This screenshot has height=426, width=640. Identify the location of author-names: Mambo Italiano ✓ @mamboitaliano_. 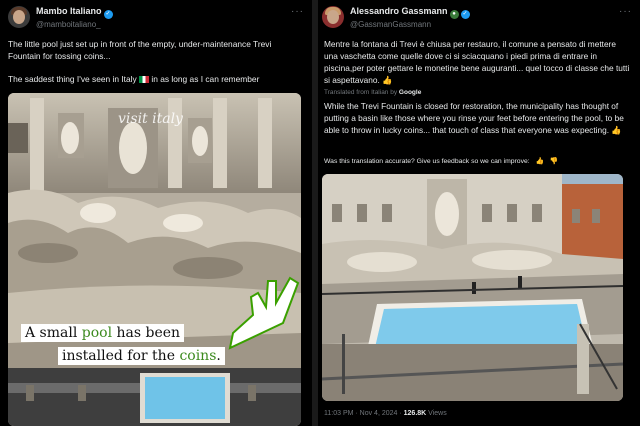
(74, 18).